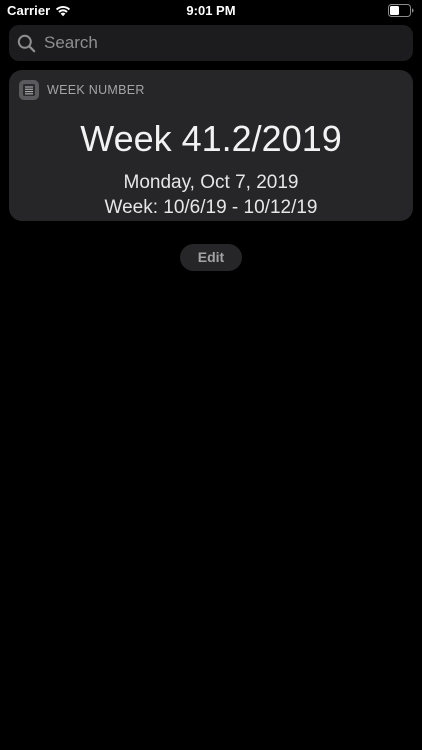  I want to click on edit-button: Edit, so click(211, 257).